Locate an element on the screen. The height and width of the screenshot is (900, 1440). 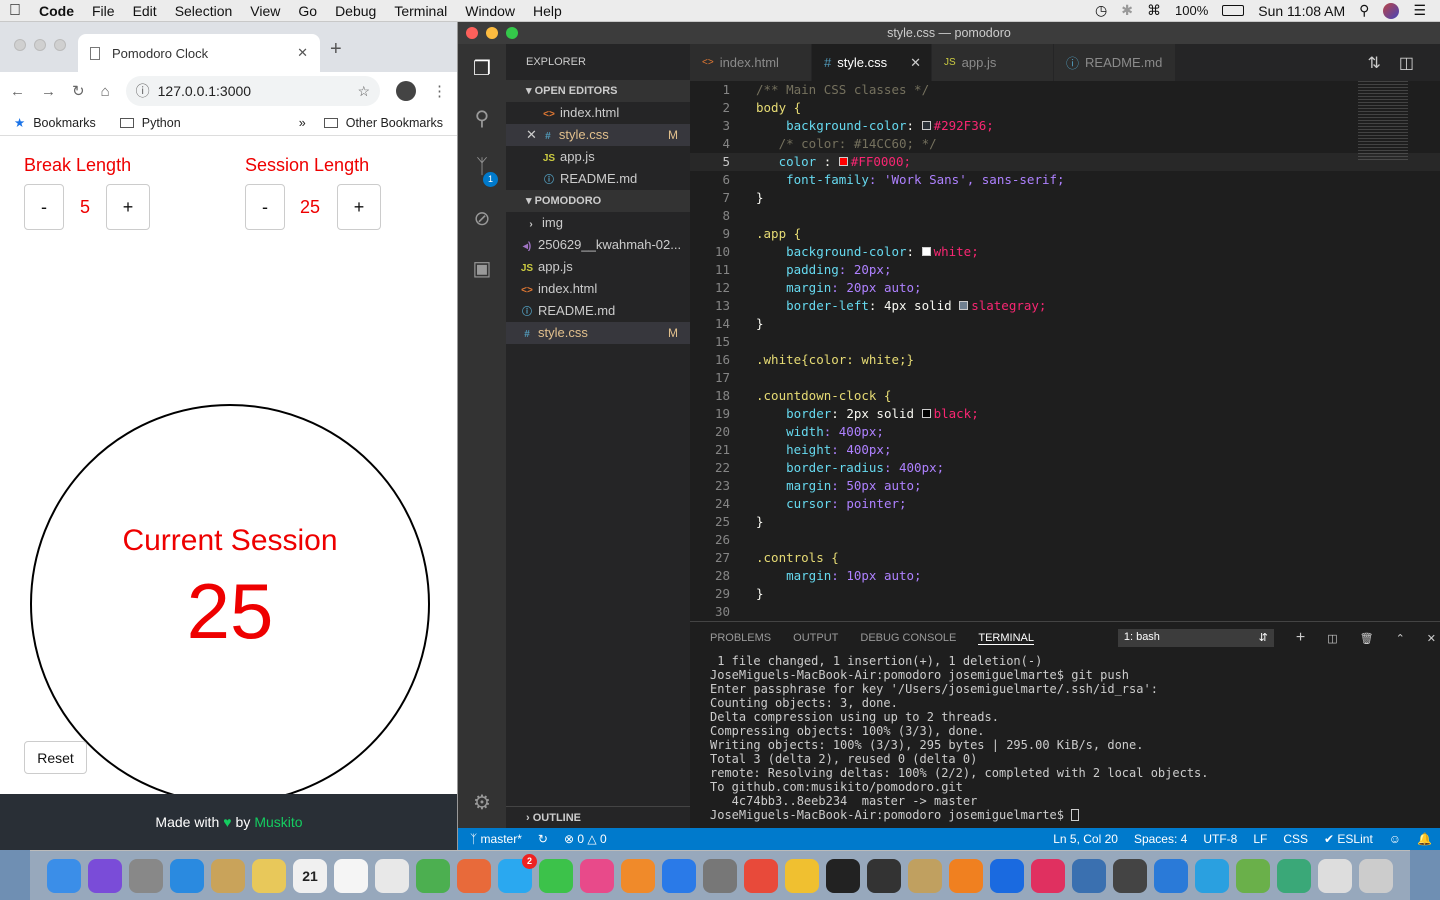
session-increment-button: + is located at coordinates (359, 207).